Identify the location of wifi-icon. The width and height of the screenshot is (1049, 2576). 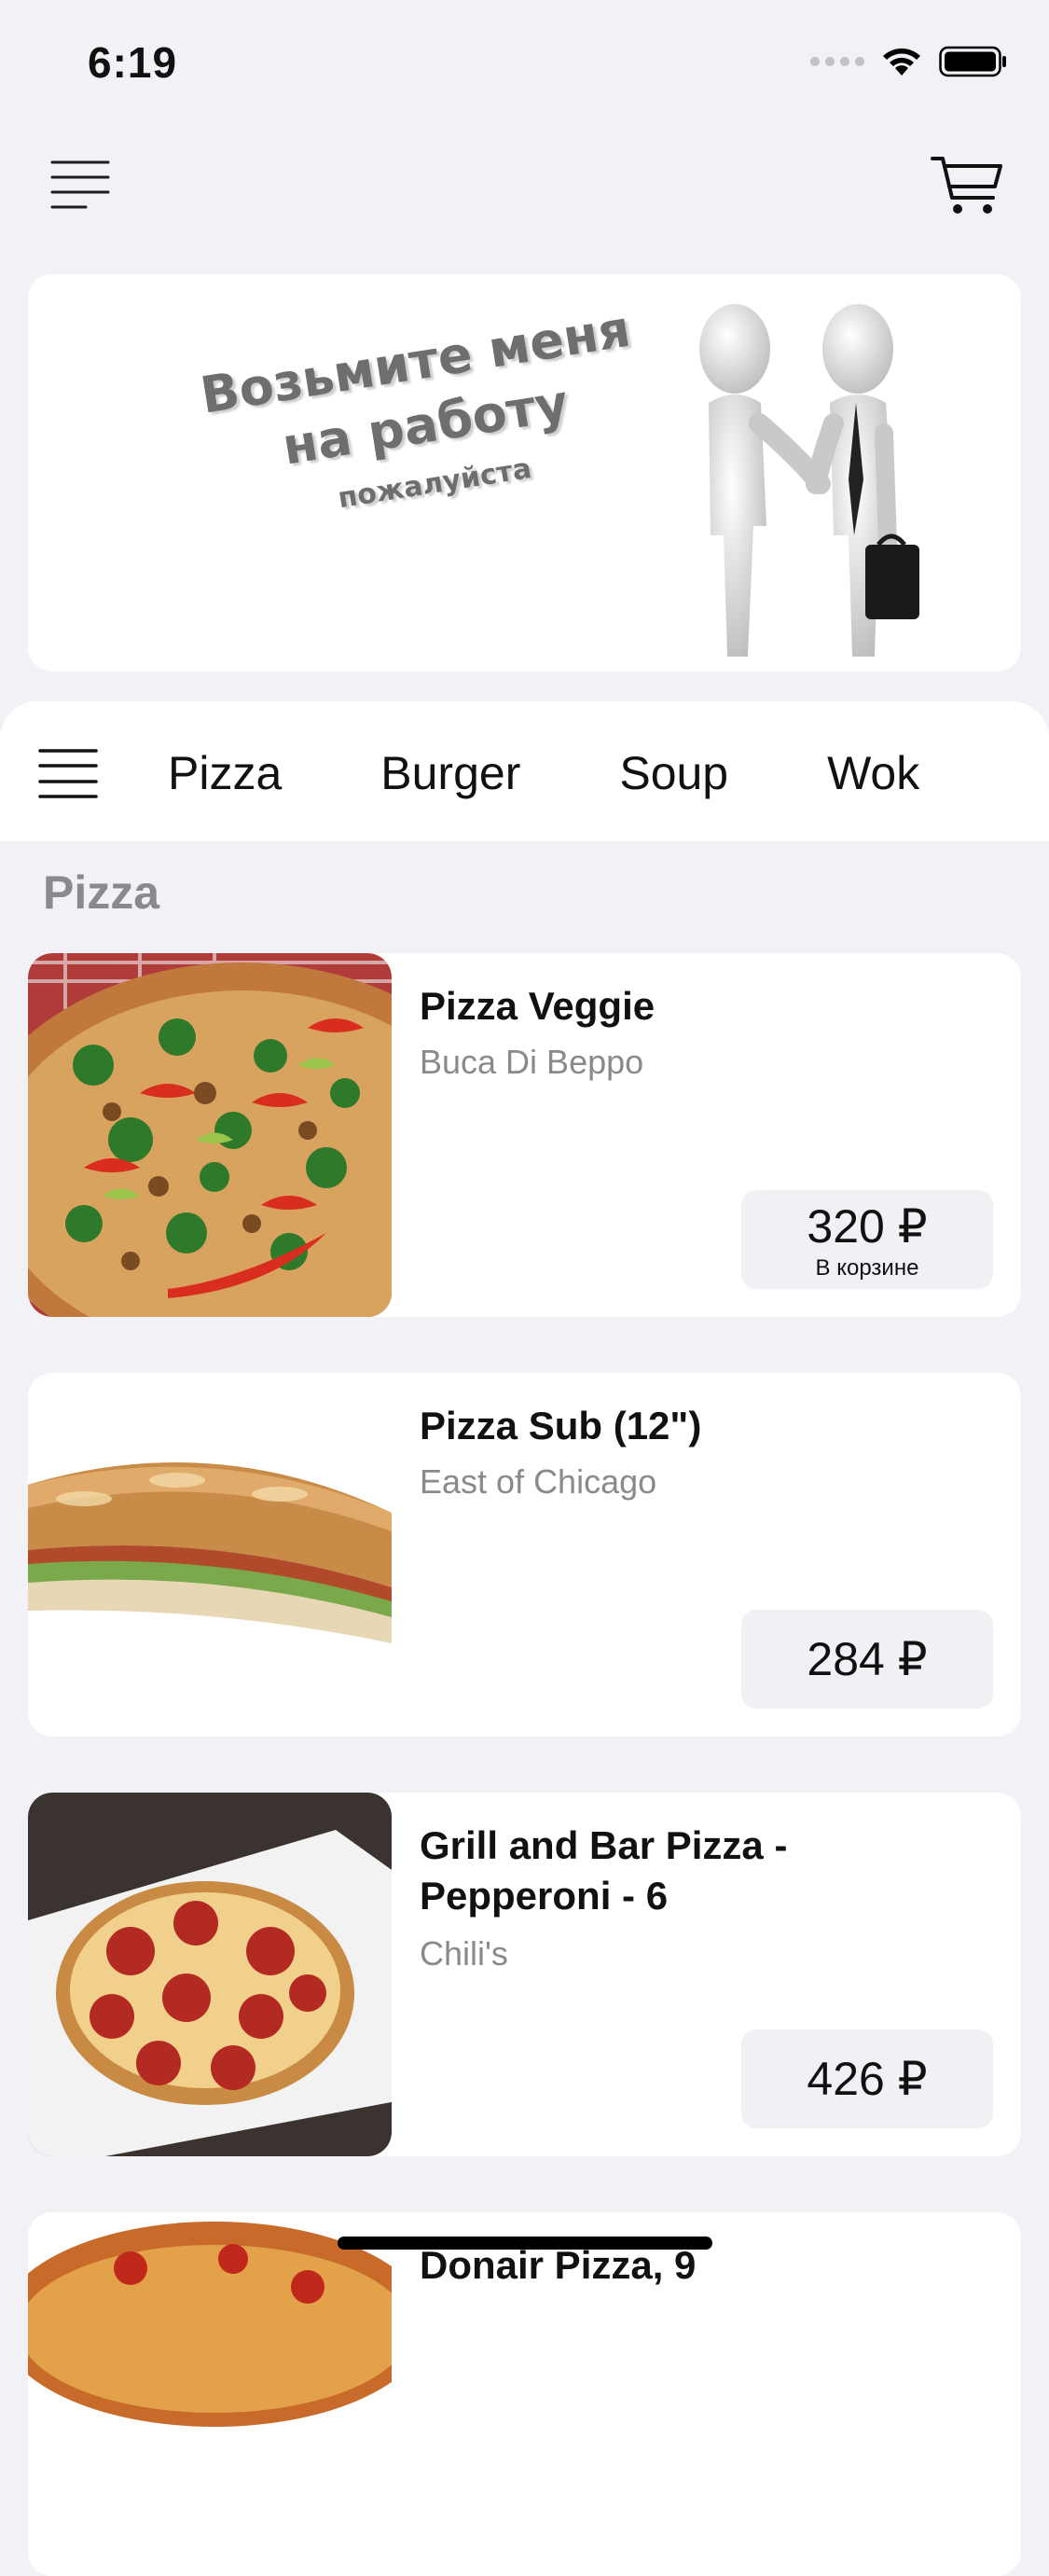
(902, 62).